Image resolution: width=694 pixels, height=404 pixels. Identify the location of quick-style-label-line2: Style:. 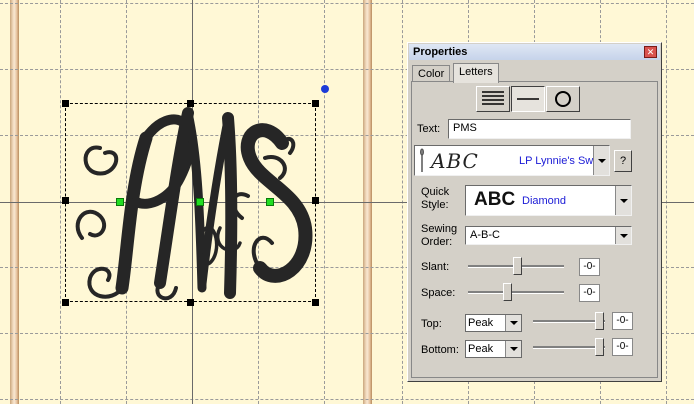
(435, 205).